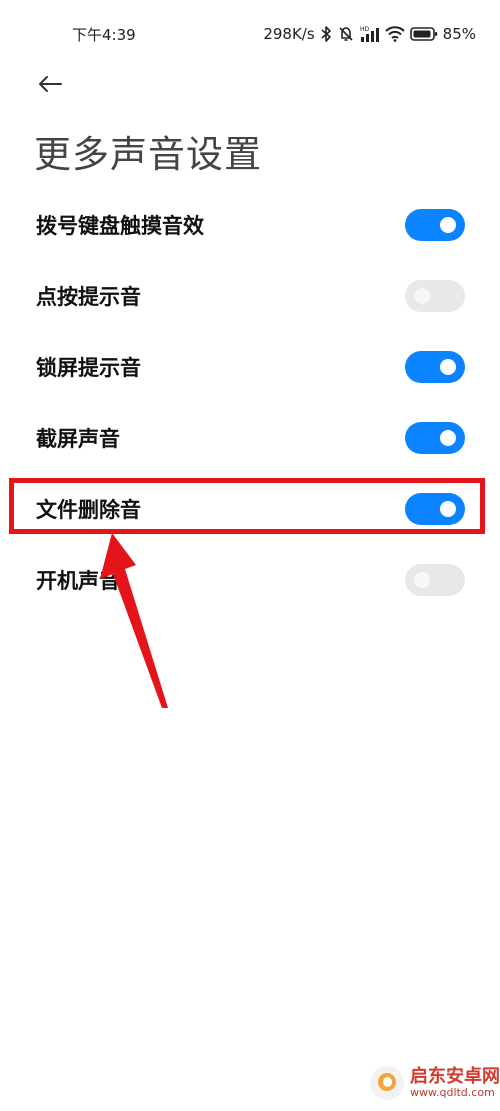  I want to click on mute-bell-icon, so click(346, 34).